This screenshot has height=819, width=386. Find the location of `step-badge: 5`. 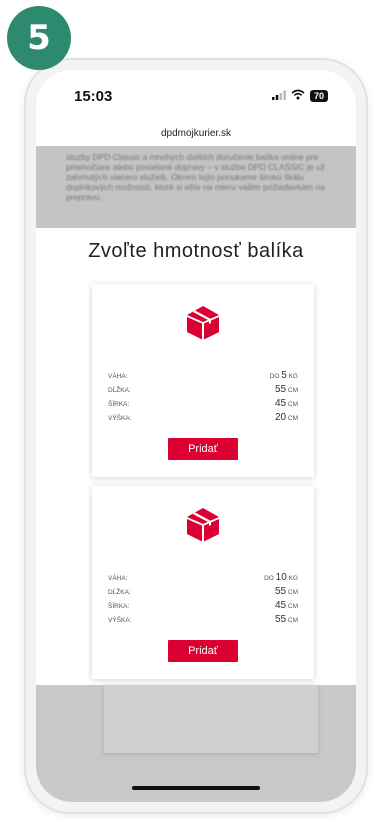

step-badge: 5 is located at coordinates (39, 38).